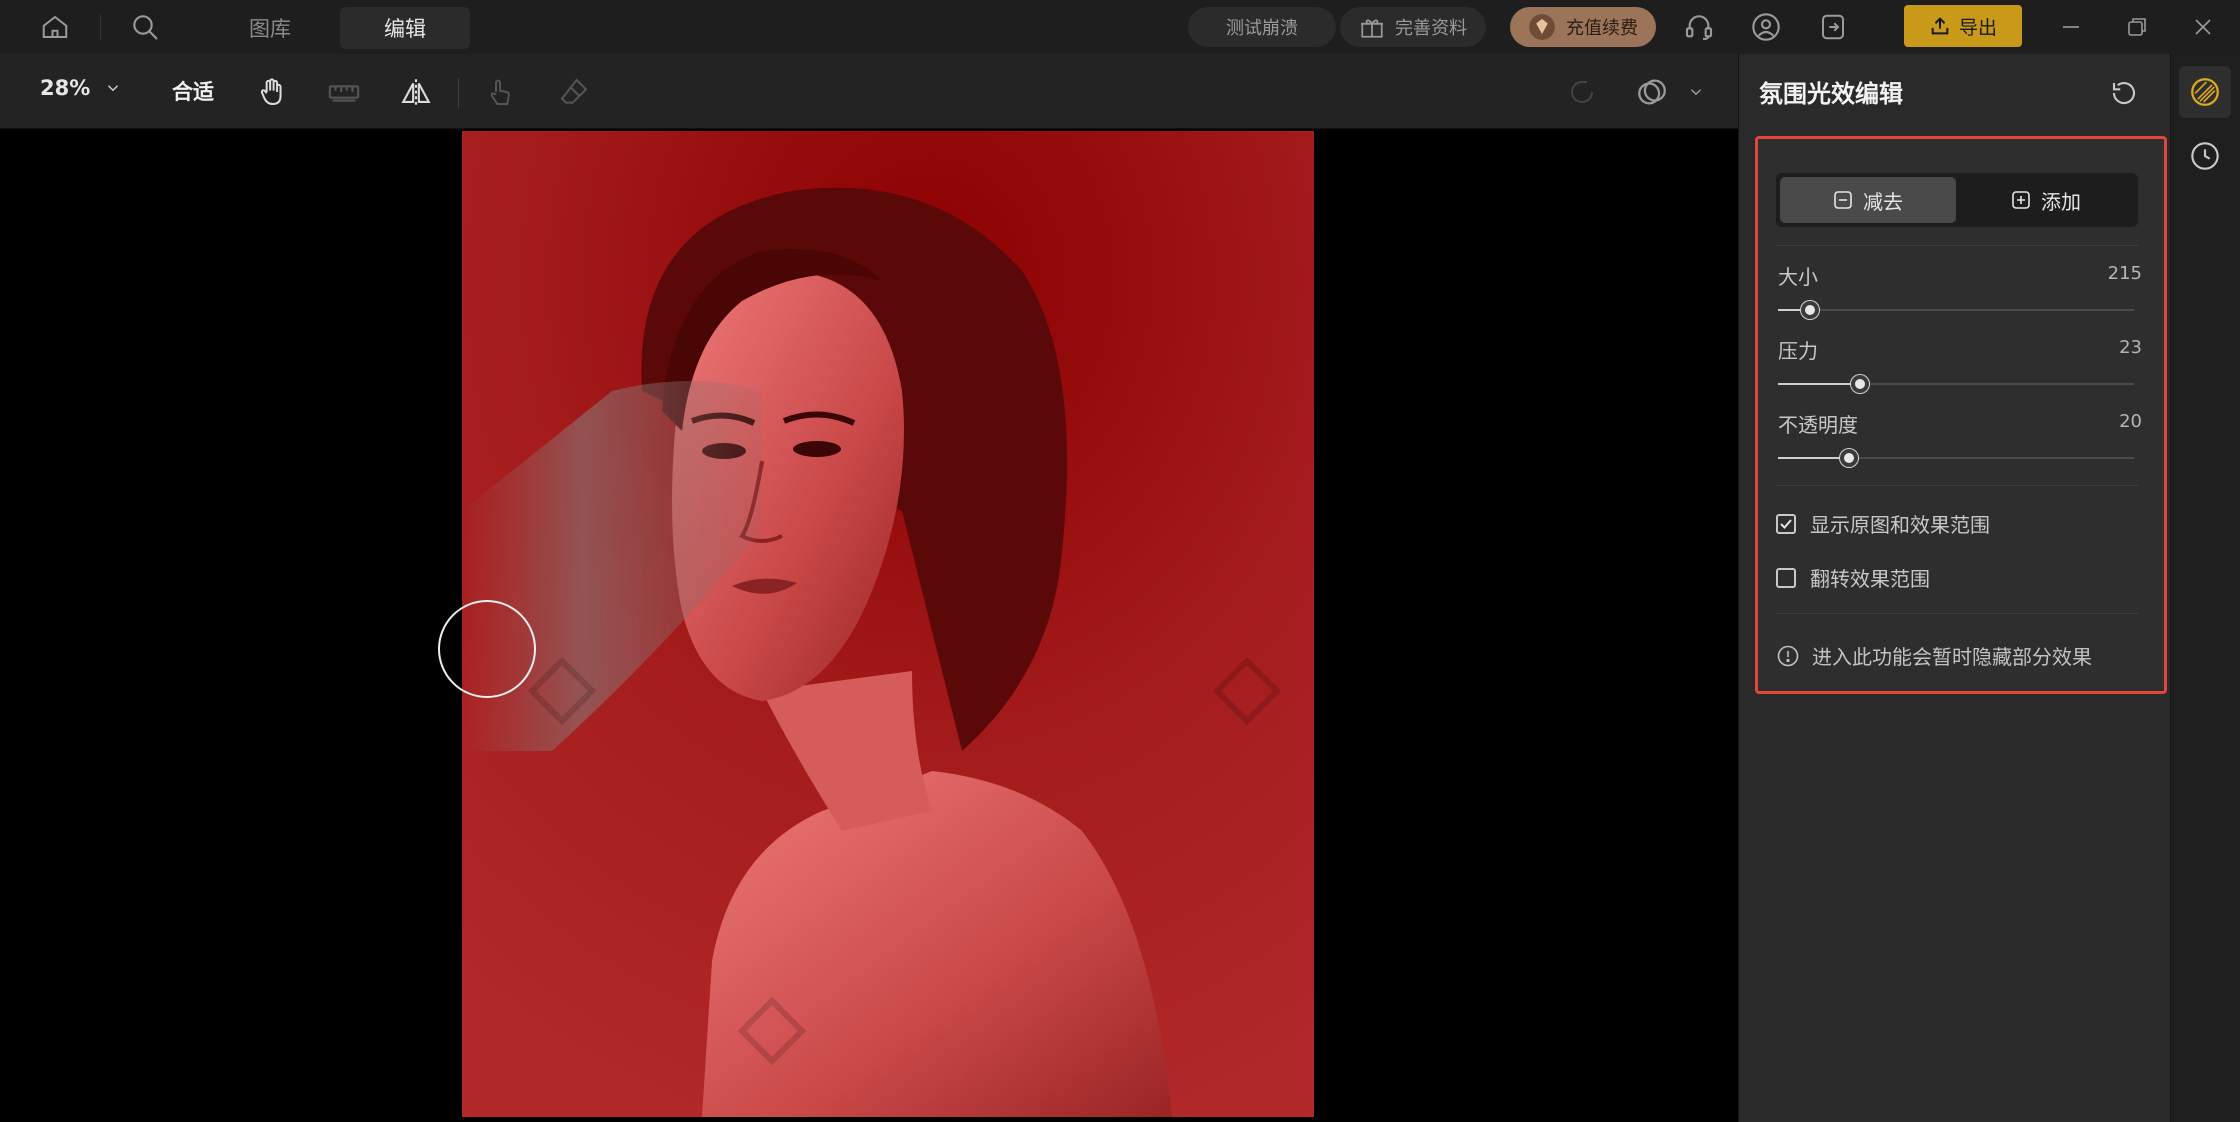 The image size is (2240, 1122). I want to click on tool-bar: 28% 合适, so click(869, 91).